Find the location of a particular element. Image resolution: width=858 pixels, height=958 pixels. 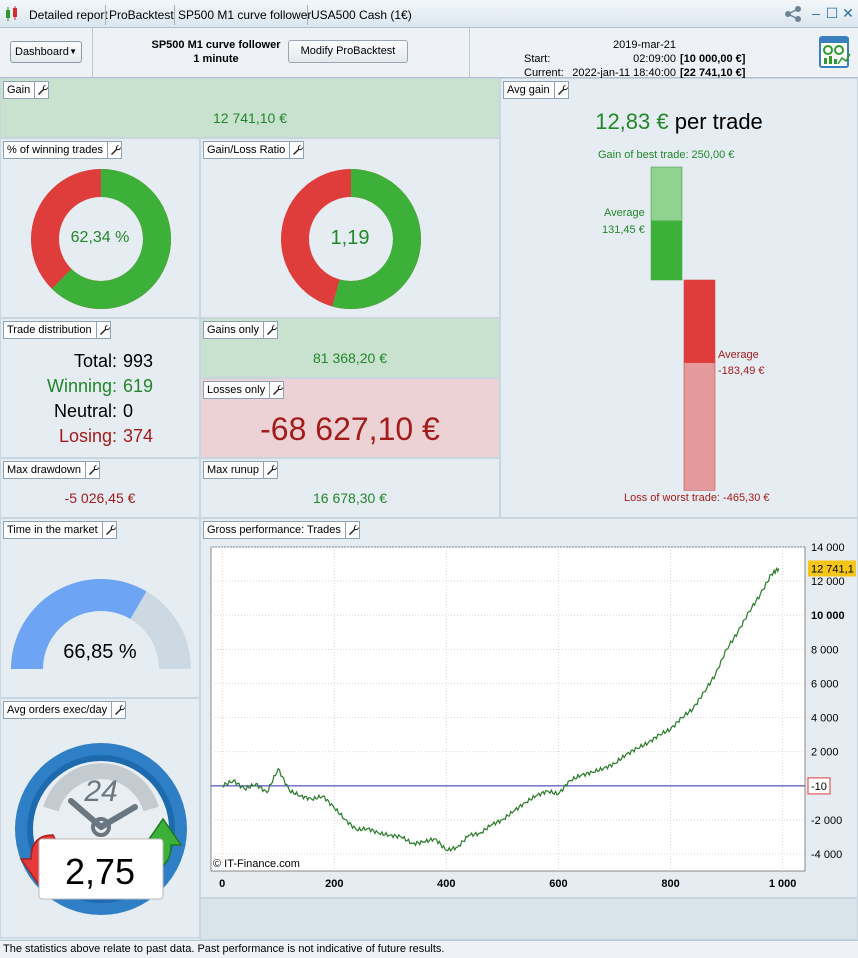

trade-distribution-title: Trade distribution is located at coordinates (49, 330).